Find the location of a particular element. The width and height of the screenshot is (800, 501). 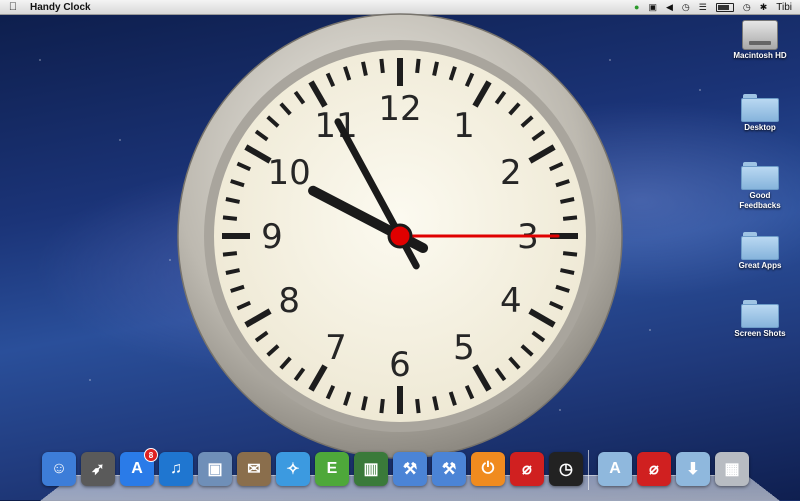

dock-item-mail: ✉ is located at coordinates (254, 469).